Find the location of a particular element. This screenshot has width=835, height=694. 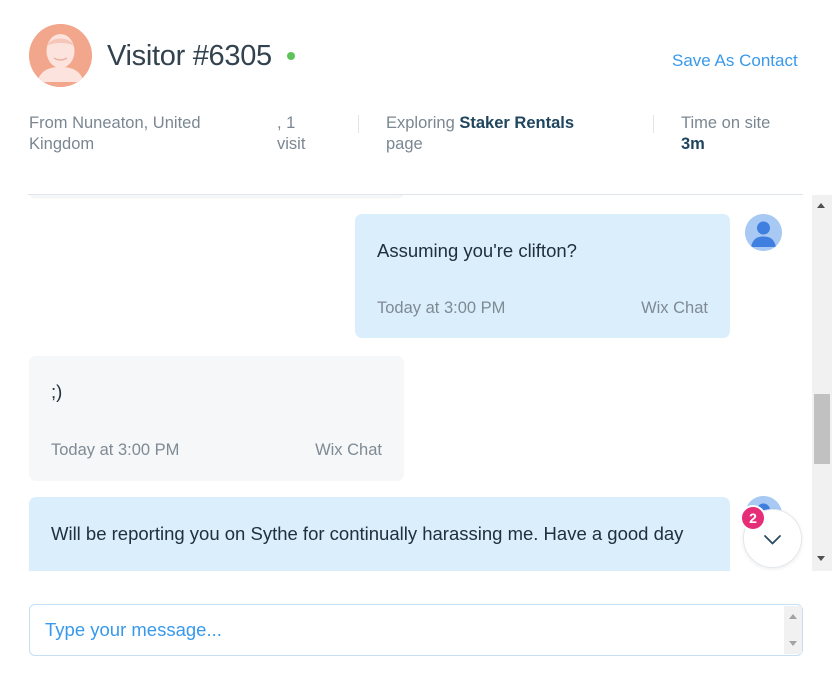

composer-scrollbar is located at coordinates (793, 630).